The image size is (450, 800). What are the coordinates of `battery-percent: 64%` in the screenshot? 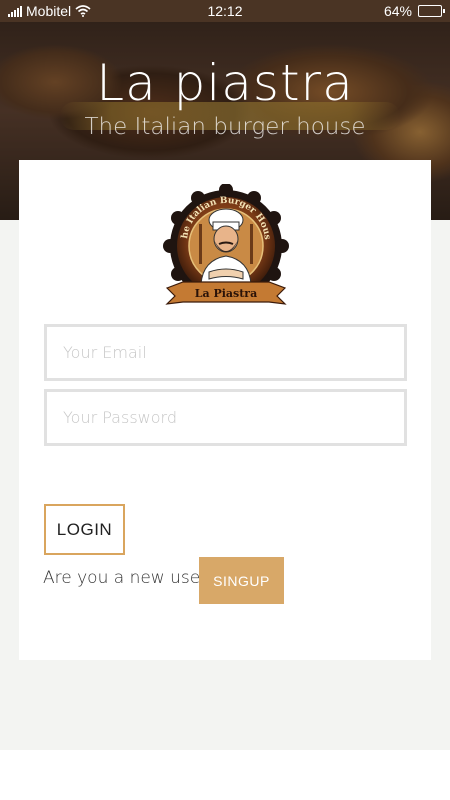 It's located at (397, 11).